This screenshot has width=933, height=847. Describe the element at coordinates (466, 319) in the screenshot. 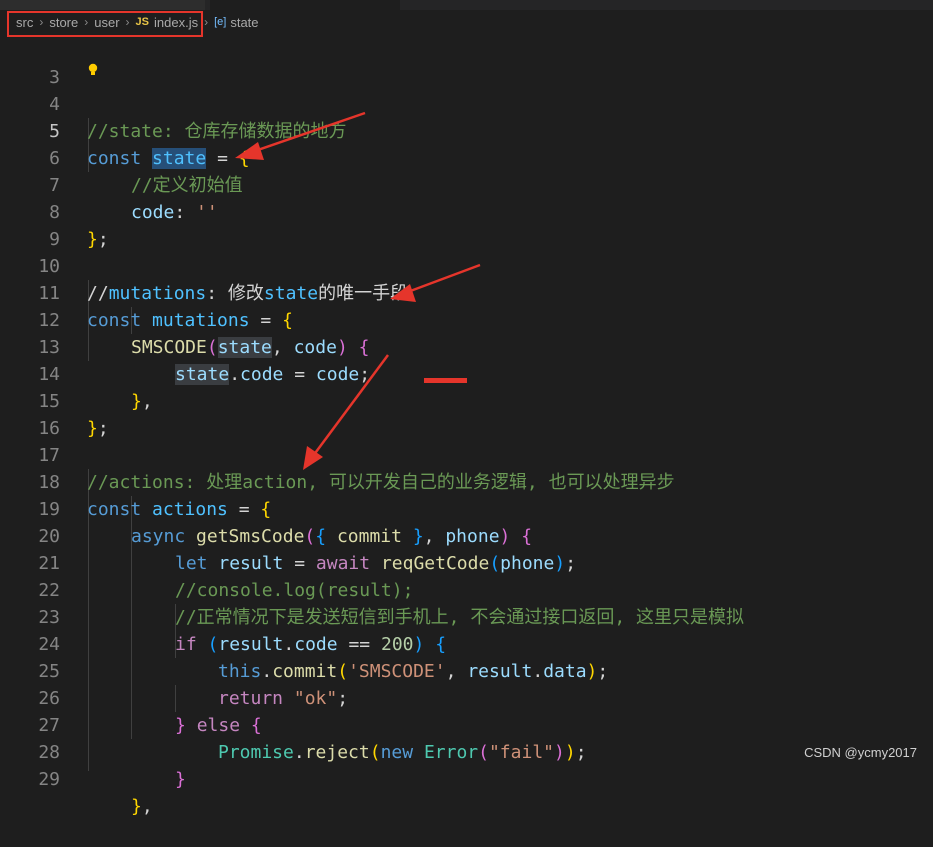

I see `code-line: 12 SMSCODE(state, code) {` at that location.